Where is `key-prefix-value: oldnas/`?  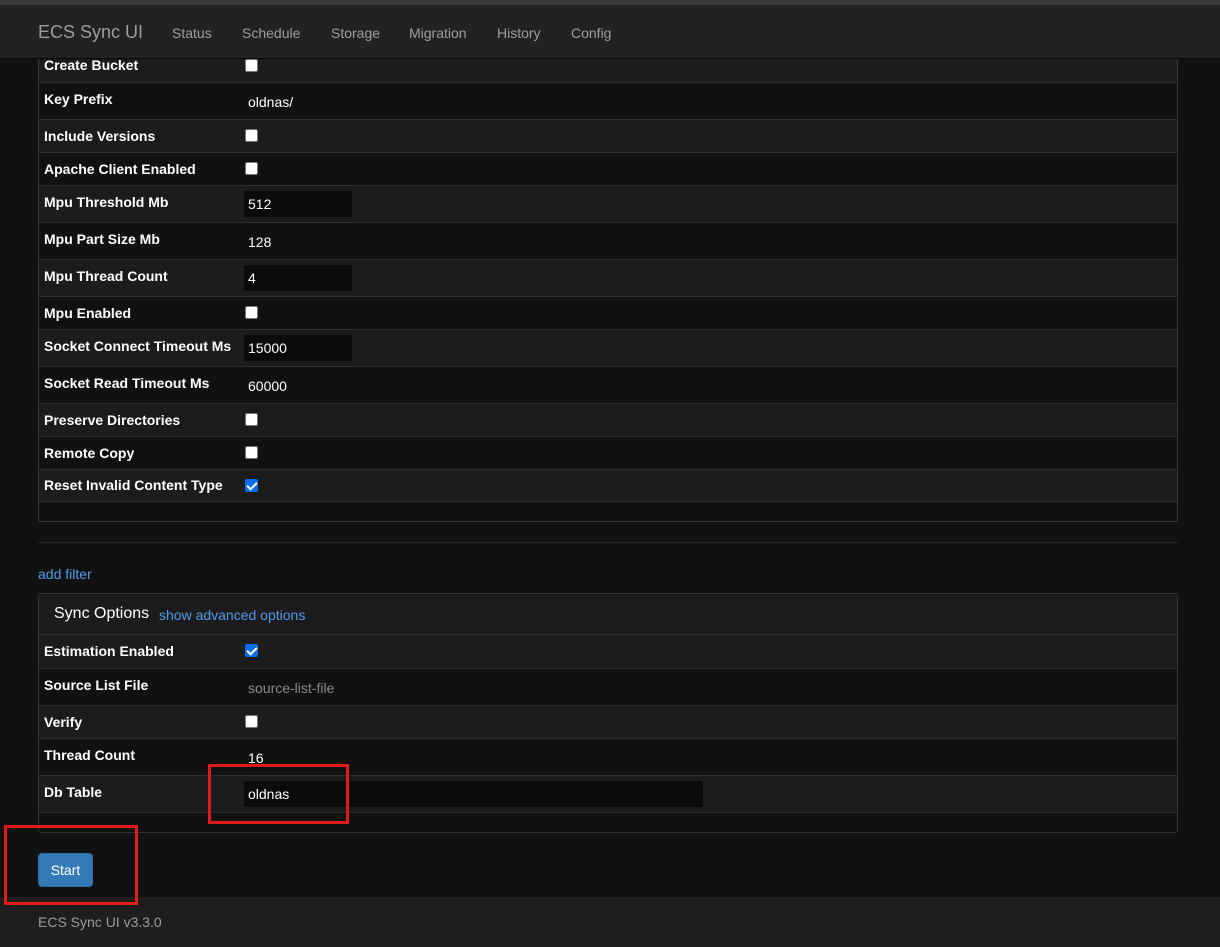 key-prefix-value: oldnas/ is located at coordinates (270, 102).